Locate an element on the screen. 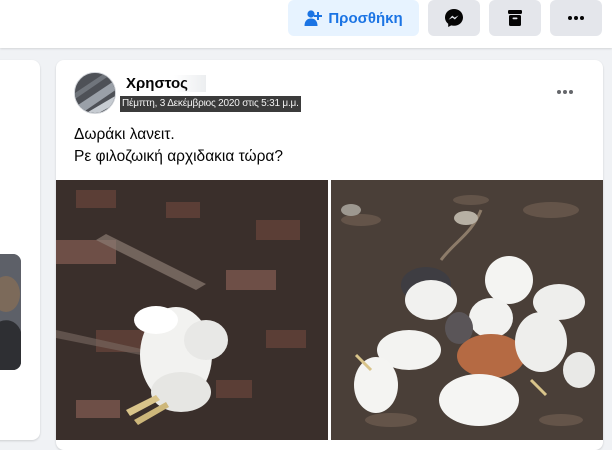 Image resolution: width=612 pixels, height=450 pixels. messenger-icon is located at coordinates (454, 18).